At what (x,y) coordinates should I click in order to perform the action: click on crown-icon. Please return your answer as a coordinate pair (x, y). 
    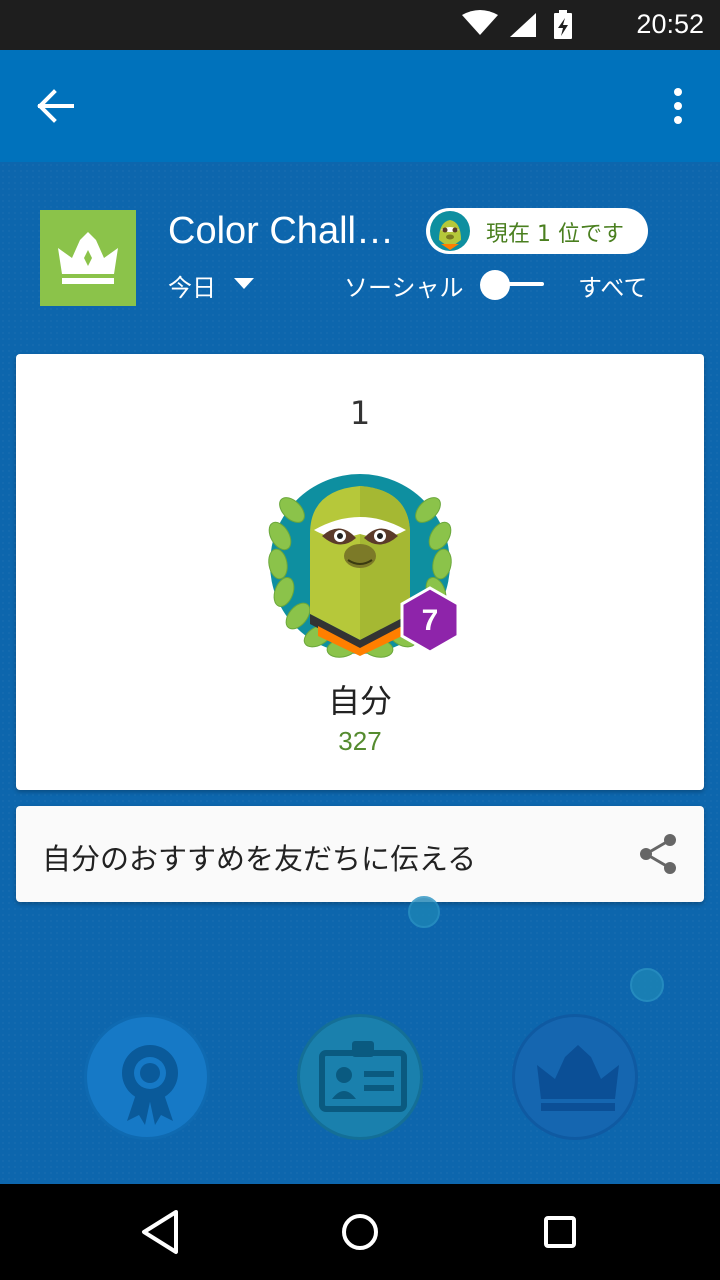
    Looking at the image, I should click on (88, 258).